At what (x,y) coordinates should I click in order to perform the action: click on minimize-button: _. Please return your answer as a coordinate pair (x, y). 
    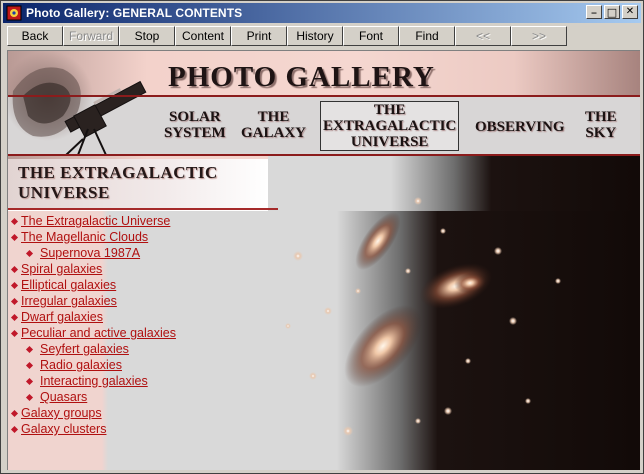
    Looking at the image, I should click on (594, 11).